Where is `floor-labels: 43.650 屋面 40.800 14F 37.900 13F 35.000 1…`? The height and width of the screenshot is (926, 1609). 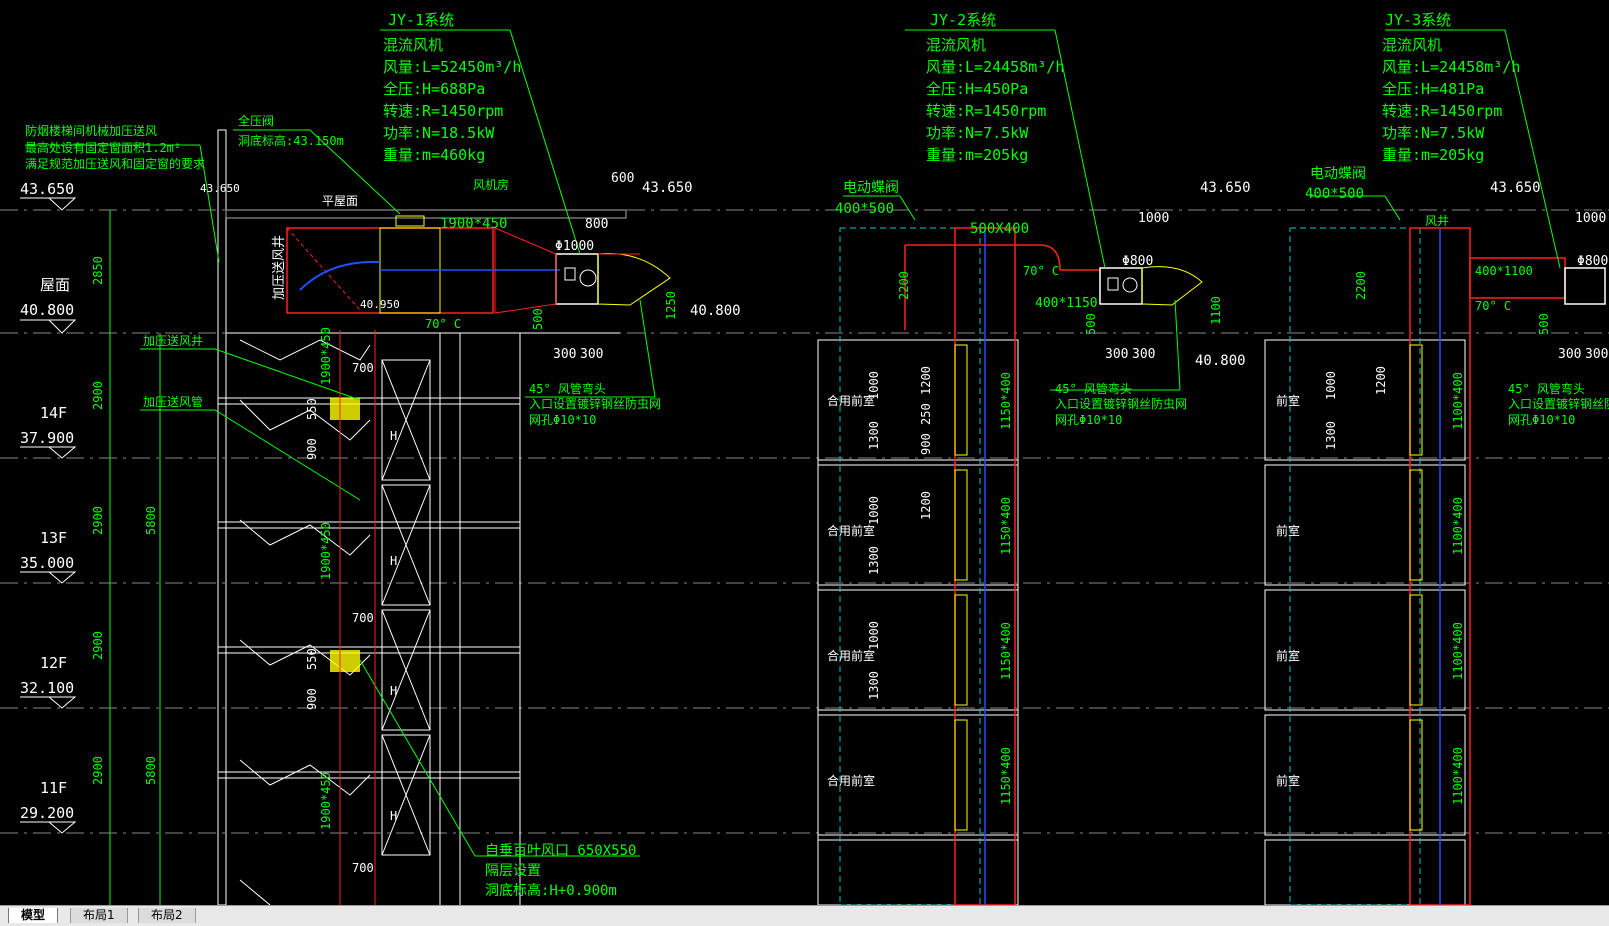 floor-labels: 43.650 屋面 40.800 14F 37.900 13F 35.000 1… is located at coordinates (47, 501).